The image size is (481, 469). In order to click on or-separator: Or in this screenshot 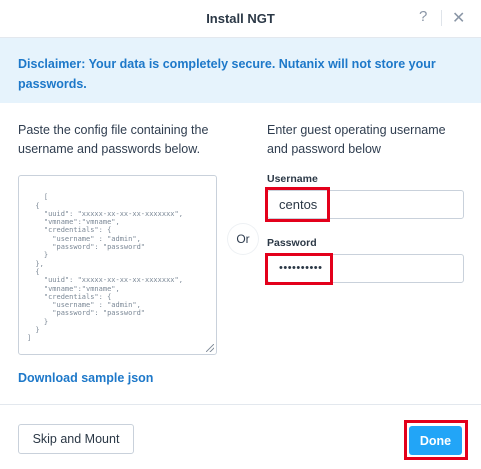, I will do `click(243, 239)`.